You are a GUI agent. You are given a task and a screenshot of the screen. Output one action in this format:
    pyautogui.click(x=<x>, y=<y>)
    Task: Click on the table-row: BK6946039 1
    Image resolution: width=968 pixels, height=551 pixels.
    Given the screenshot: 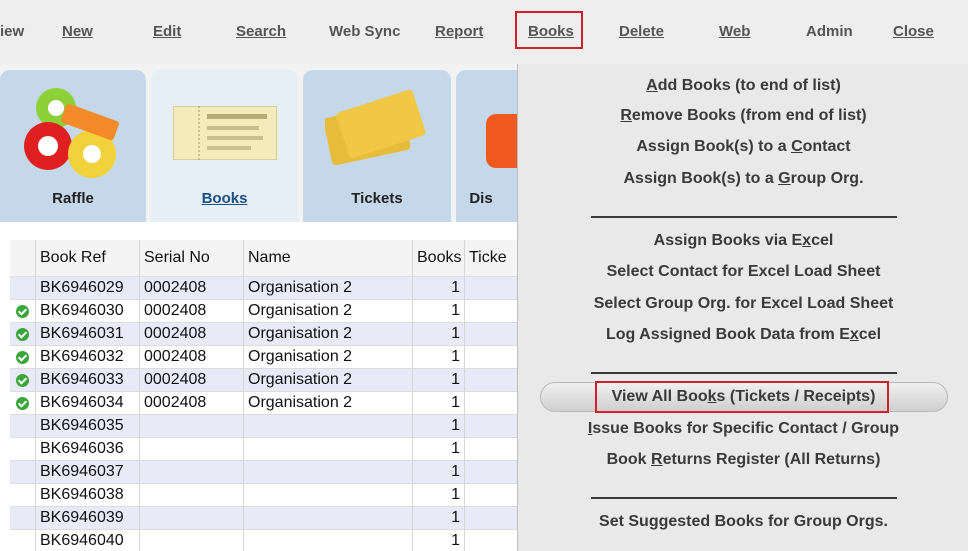 What is the action you would take?
    pyautogui.click(x=269, y=518)
    